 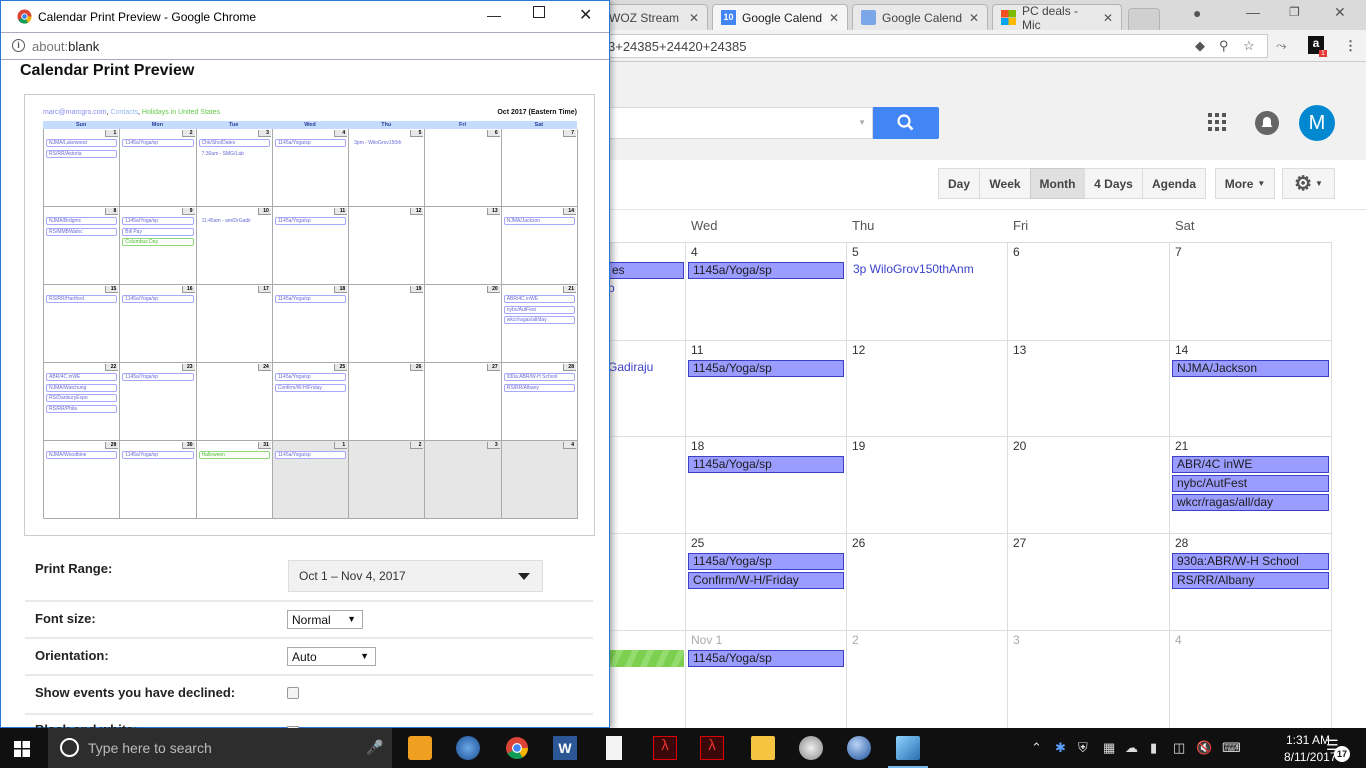 What do you see at coordinates (1310, 749) in the screenshot?
I see `taskbar-clock: 1:31 AM 8/11/2017` at bounding box center [1310, 749].